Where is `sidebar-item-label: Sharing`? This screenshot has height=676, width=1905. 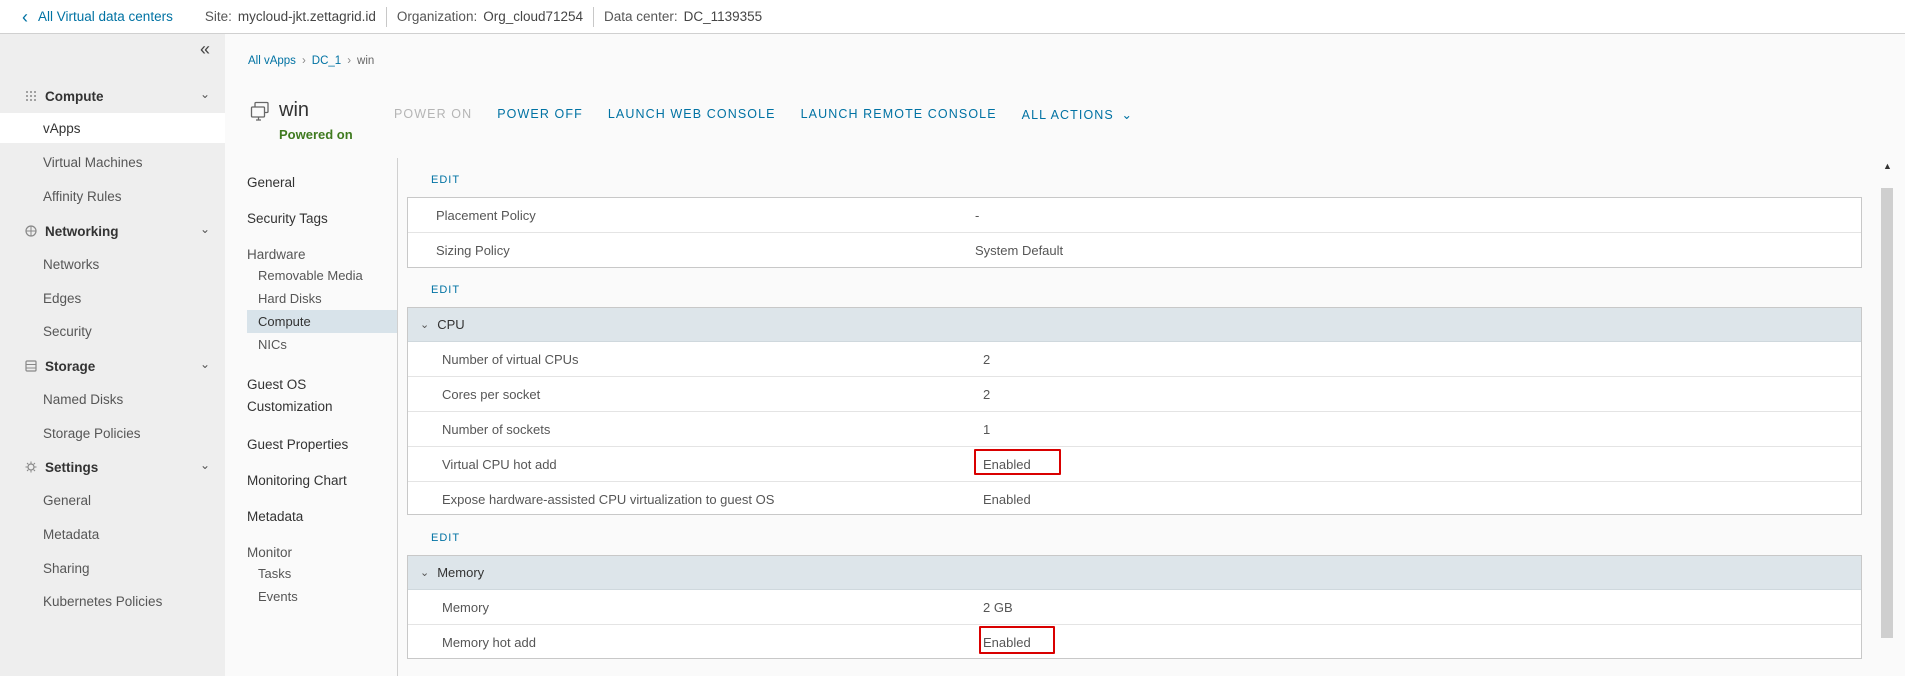 sidebar-item-label: Sharing is located at coordinates (66, 568).